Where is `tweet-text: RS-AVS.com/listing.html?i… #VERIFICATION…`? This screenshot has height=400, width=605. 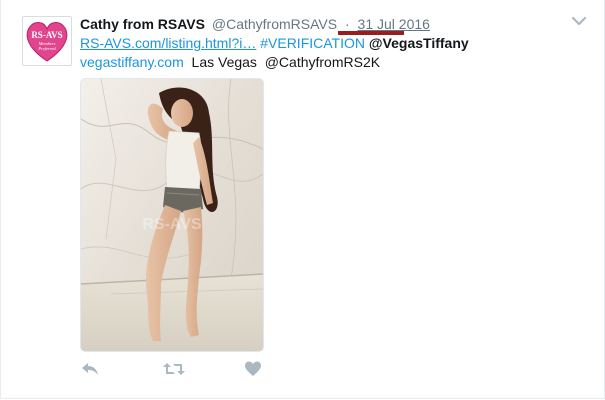 tweet-text: RS-AVS.com/listing.html?i… #VERIFICATION… is located at coordinates (330, 53).